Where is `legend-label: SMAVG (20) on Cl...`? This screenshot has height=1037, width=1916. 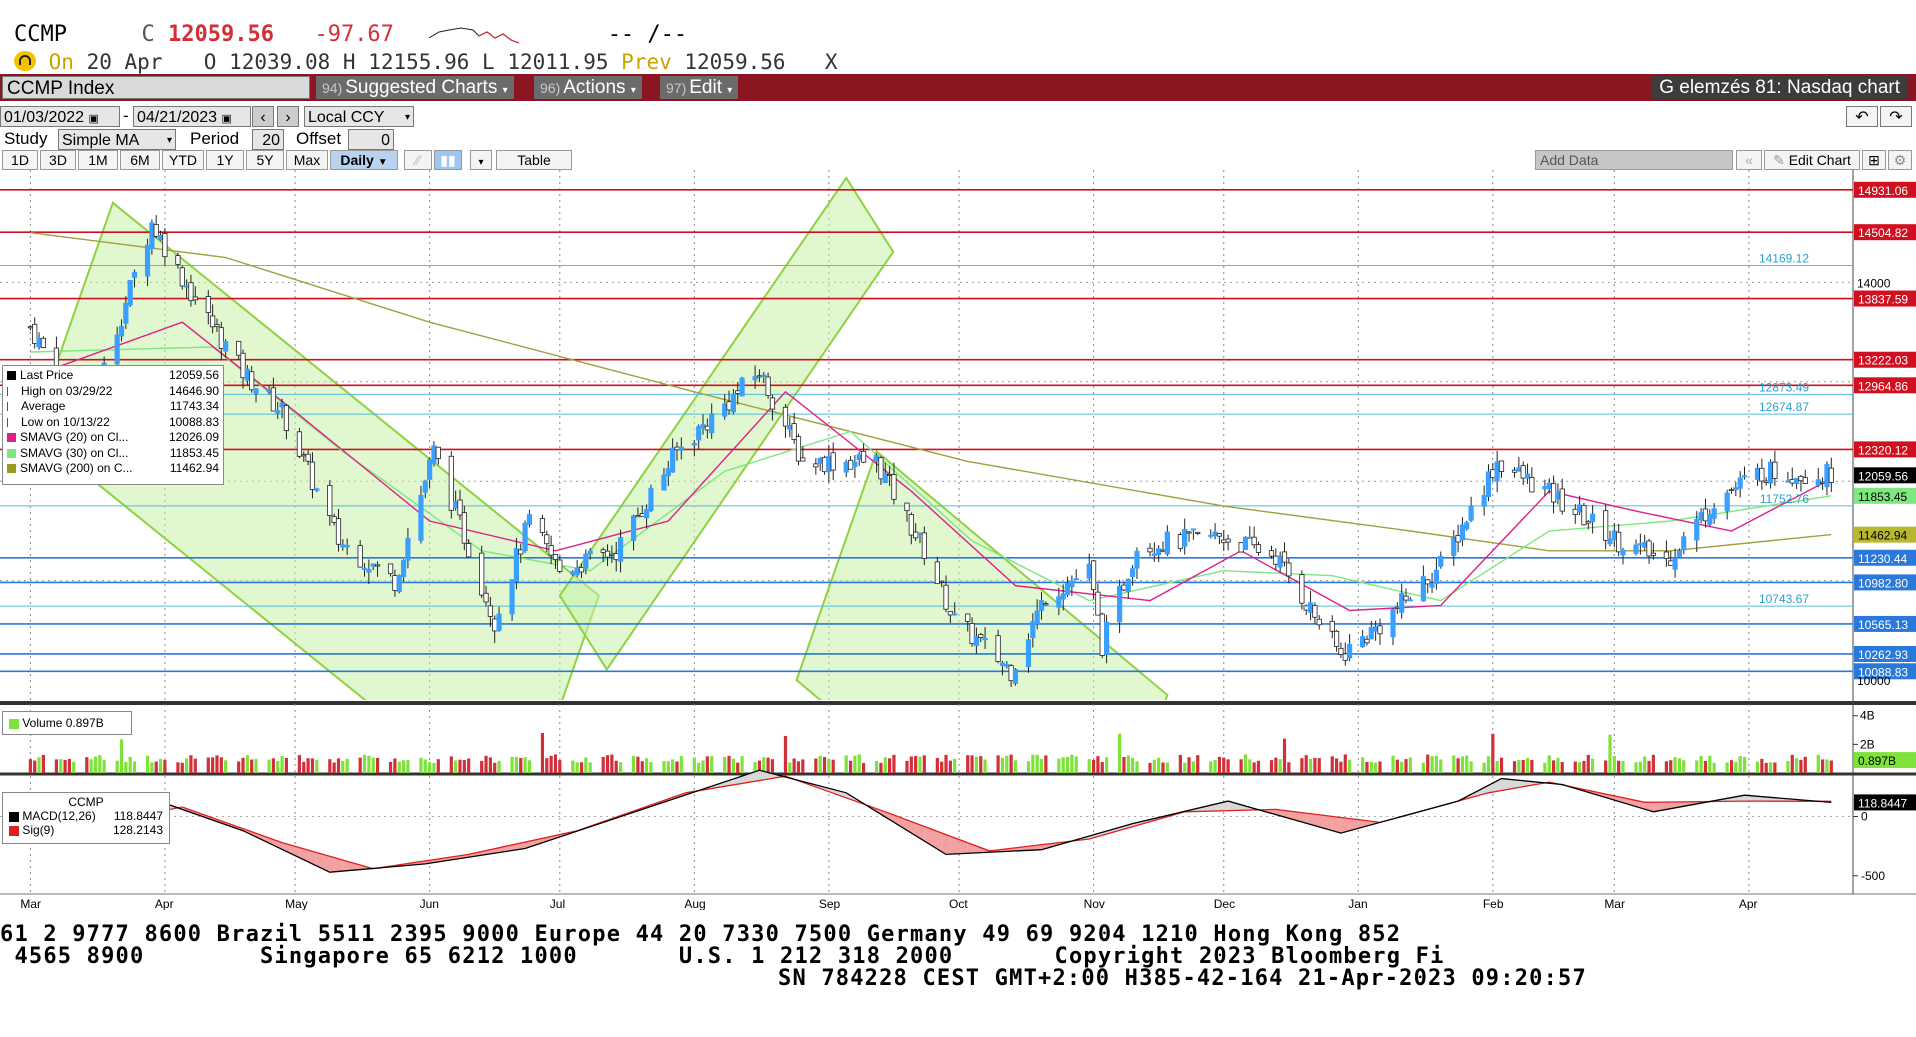
legend-label: SMAVG (20) on Cl... is located at coordinates (67, 438).